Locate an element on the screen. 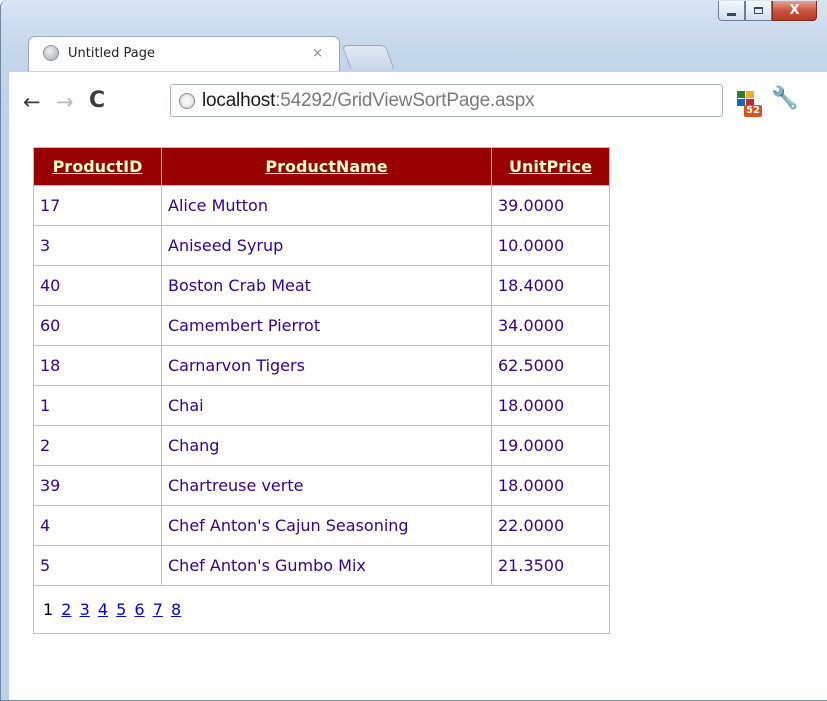 This screenshot has height=701, width=827. cell-productid: 17 is located at coordinates (97, 205).